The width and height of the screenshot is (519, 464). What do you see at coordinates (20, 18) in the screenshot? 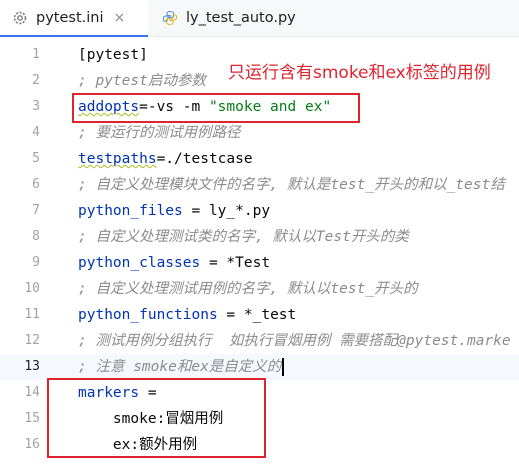
I see `settings-file-icon` at bounding box center [20, 18].